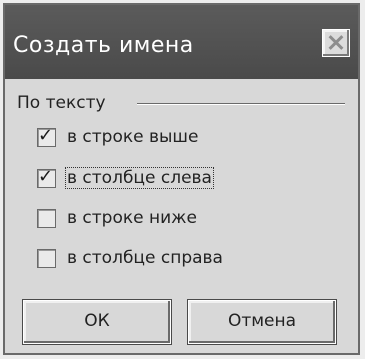  Describe the element at coordinates (132, 218) in the screenshot. I see `option-label-row-below: в строке ниже` at that location.